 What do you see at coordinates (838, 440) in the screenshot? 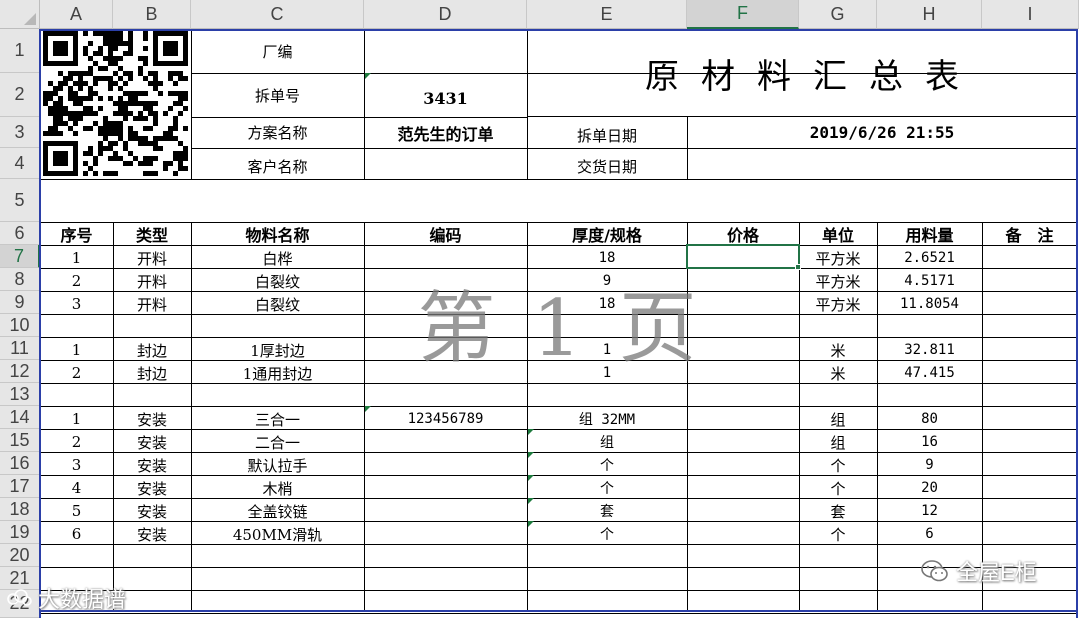
I see `cell-unit: 组` at bounding box center [838, 440].